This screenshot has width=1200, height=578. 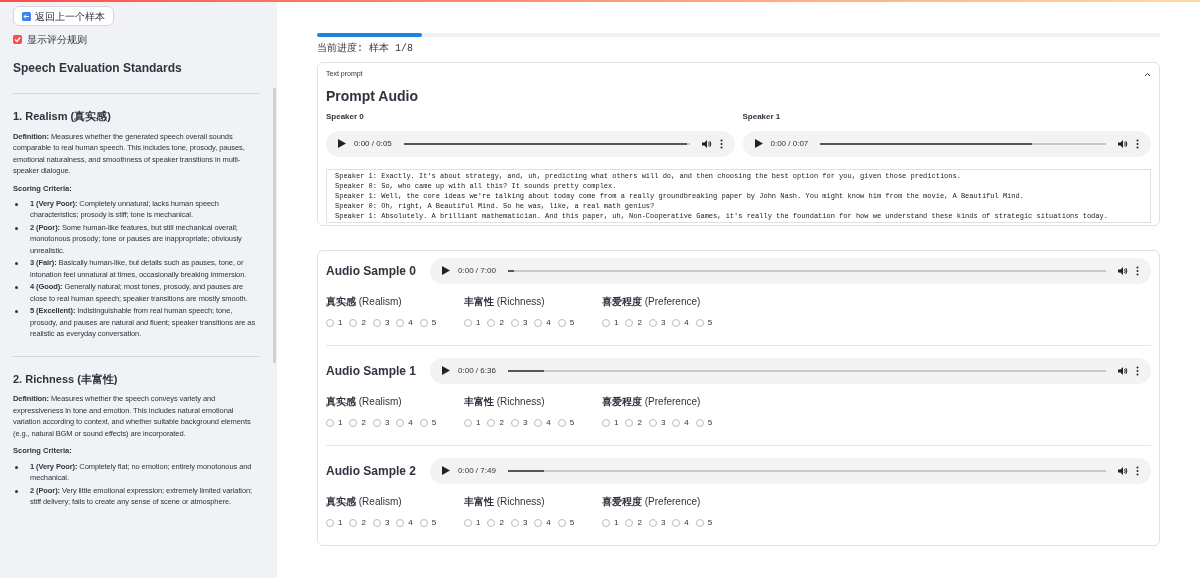 I want to click on audio-player: 0:00 / 7:49, so click(x=790, y=470).